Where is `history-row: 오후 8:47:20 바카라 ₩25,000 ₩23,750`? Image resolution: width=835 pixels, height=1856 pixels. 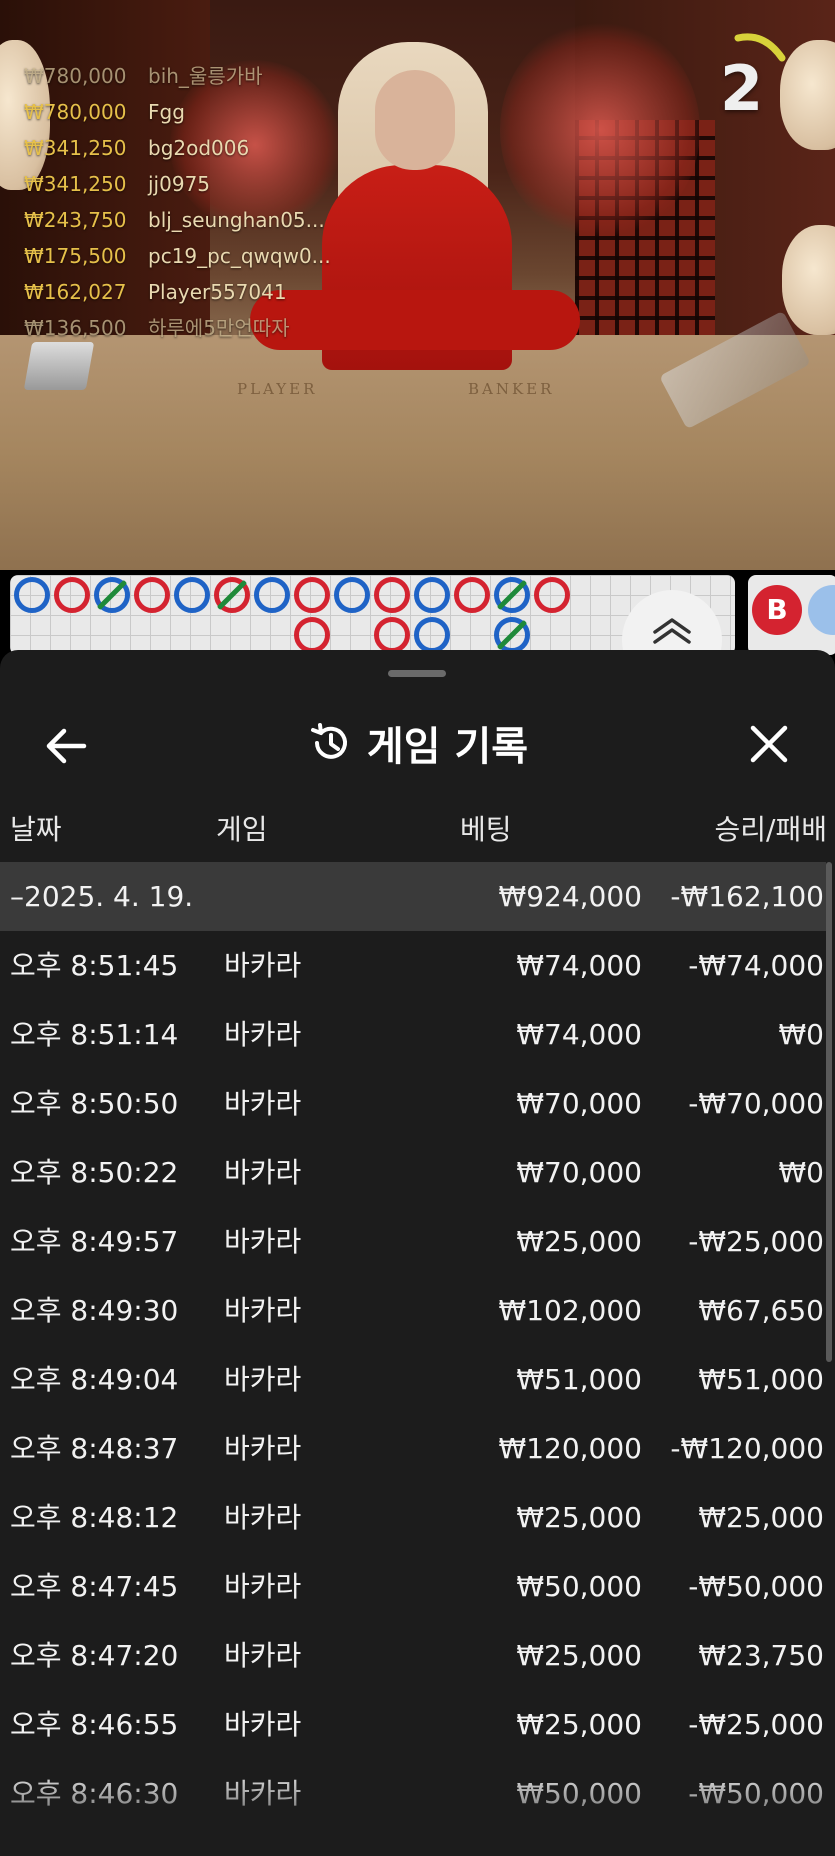 history-row: 오후 8:47:20 바카라 ₩25,000 ₩23,750 is located at coordinates (413, 1655).